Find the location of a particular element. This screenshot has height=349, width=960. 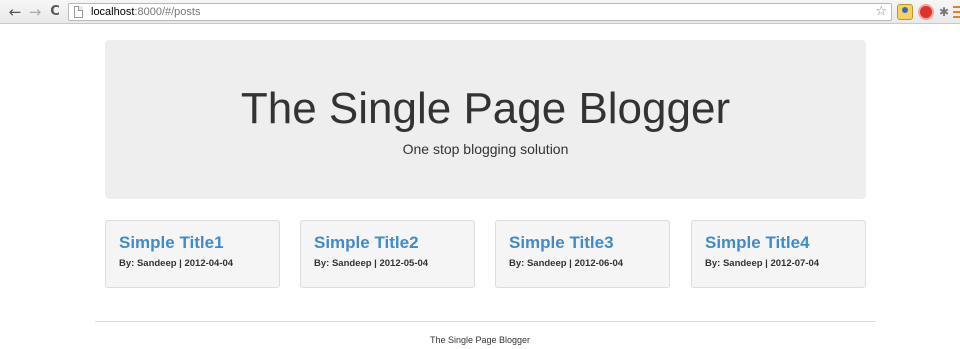

address-bar: localhost:8000/#/posts ☆ is located at coordinates (480, 12).